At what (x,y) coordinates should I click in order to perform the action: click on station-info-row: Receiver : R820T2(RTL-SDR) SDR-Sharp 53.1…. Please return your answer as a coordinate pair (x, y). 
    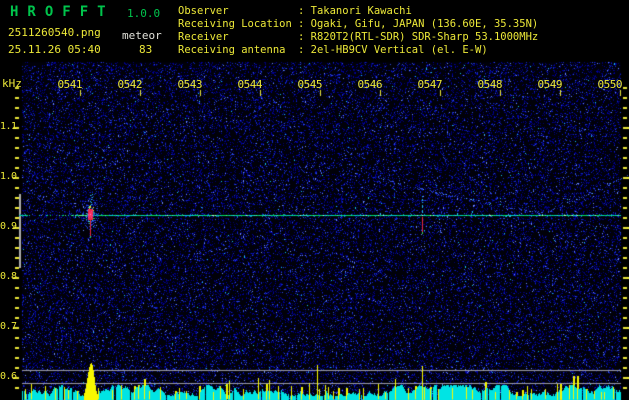
    Looking at the image, I should click on (403, 37).